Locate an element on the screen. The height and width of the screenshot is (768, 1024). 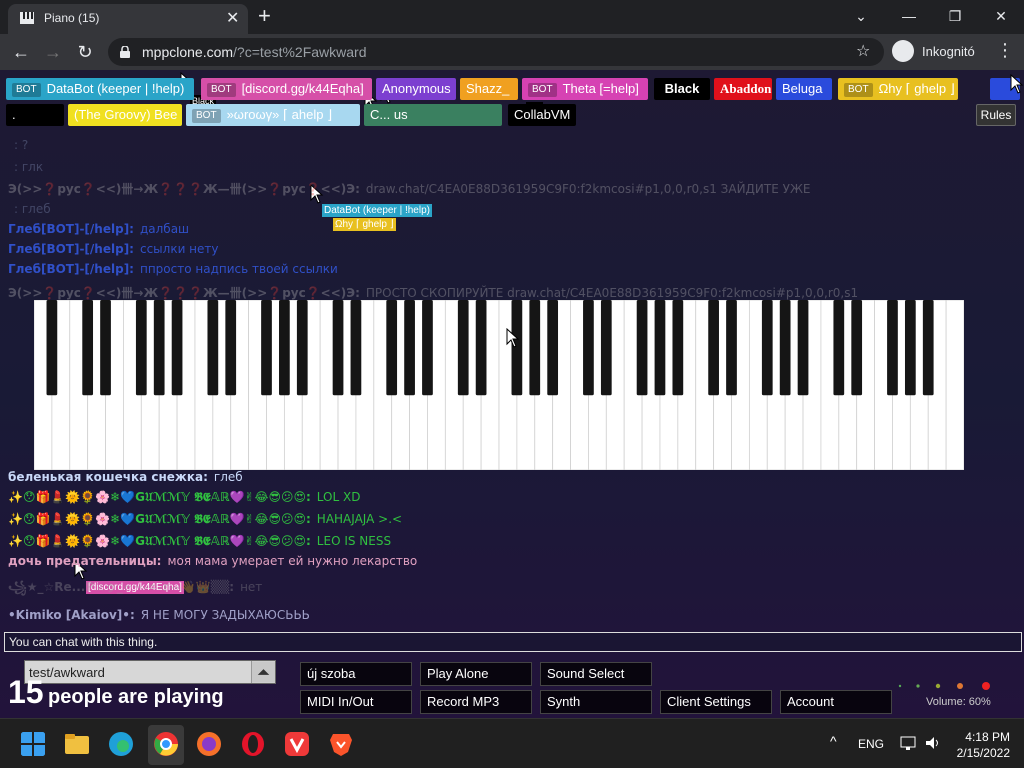
user-tag-name: (The Groovy) Bee is located at coordinates (126, 114).